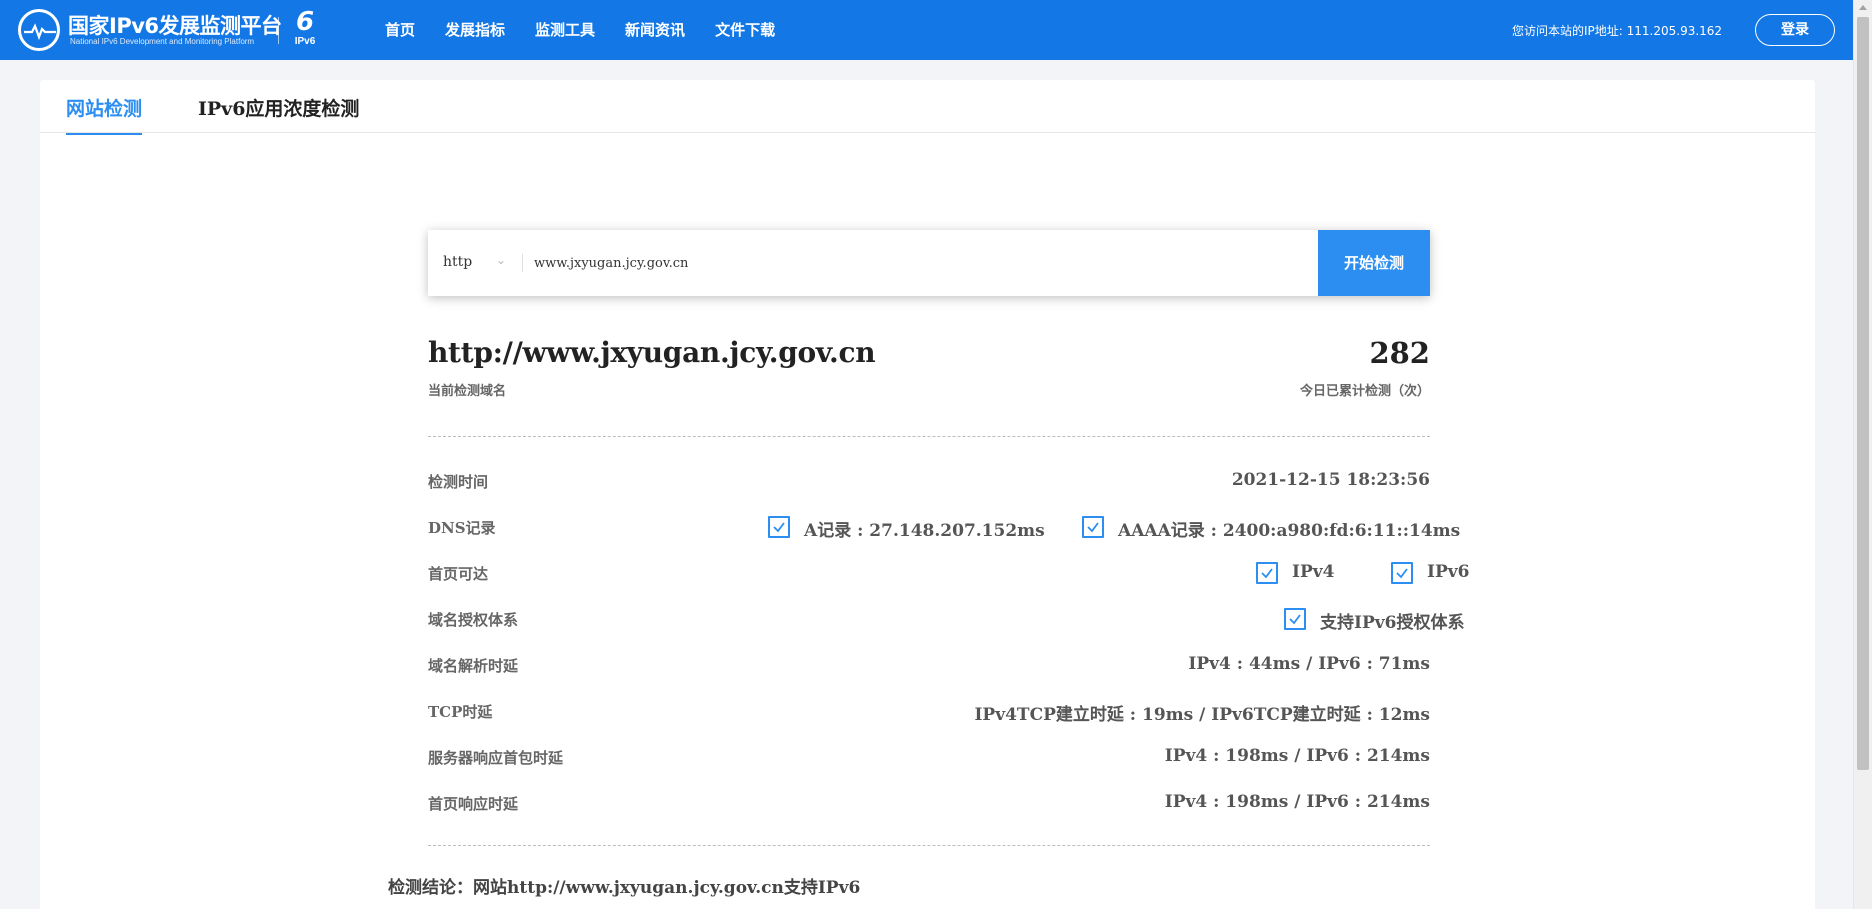  I want to click on url-input, so click(909, 263).